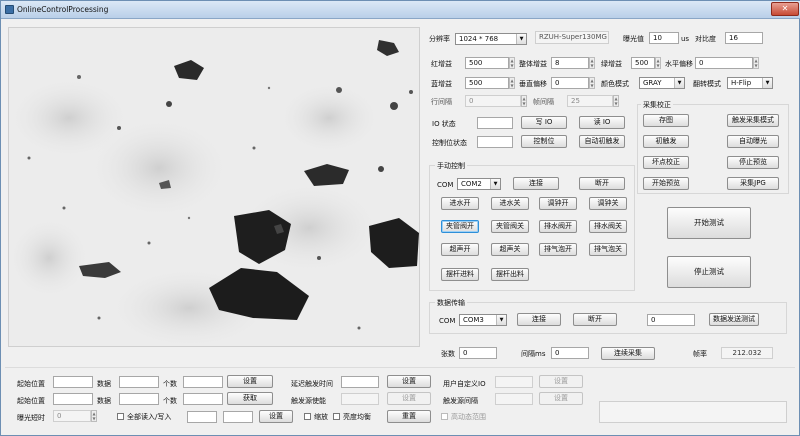 This screenshot has height=436, width=800. Describe the element at coordinates (709, 223) in the screenshot. I see `start-test-button: 开始测试` at that location.